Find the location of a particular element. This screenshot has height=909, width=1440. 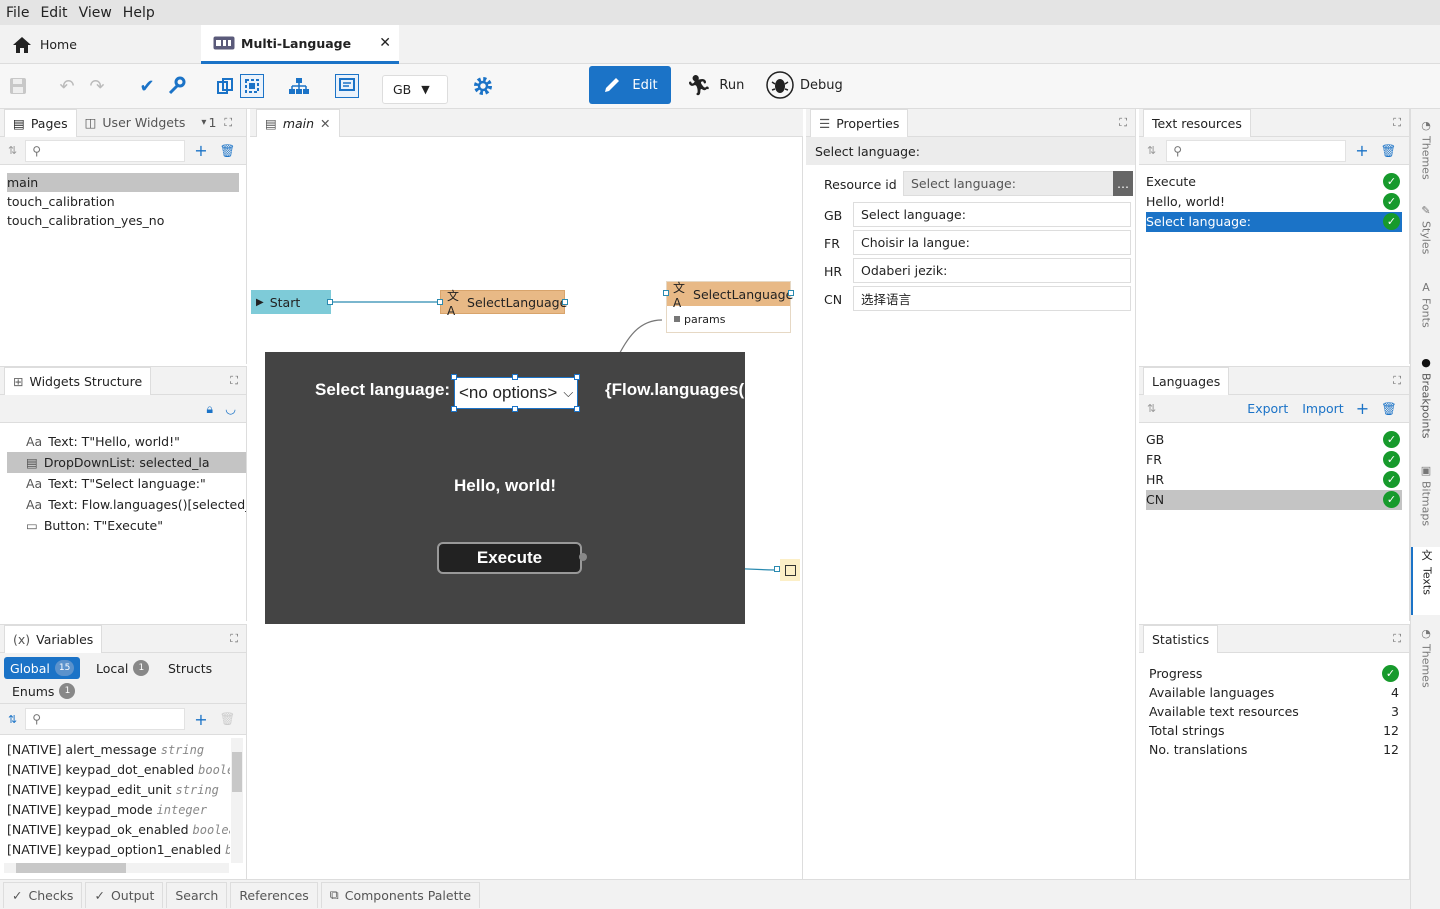

side-tab-fonts: A Fonts is located at coordinates (1425, 304).